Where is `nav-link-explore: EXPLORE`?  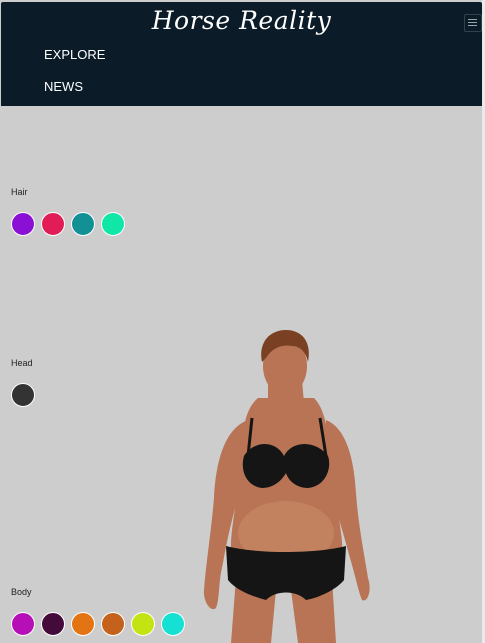 nav-link-explore: EXPLORE is located at coordinates (74, 54).